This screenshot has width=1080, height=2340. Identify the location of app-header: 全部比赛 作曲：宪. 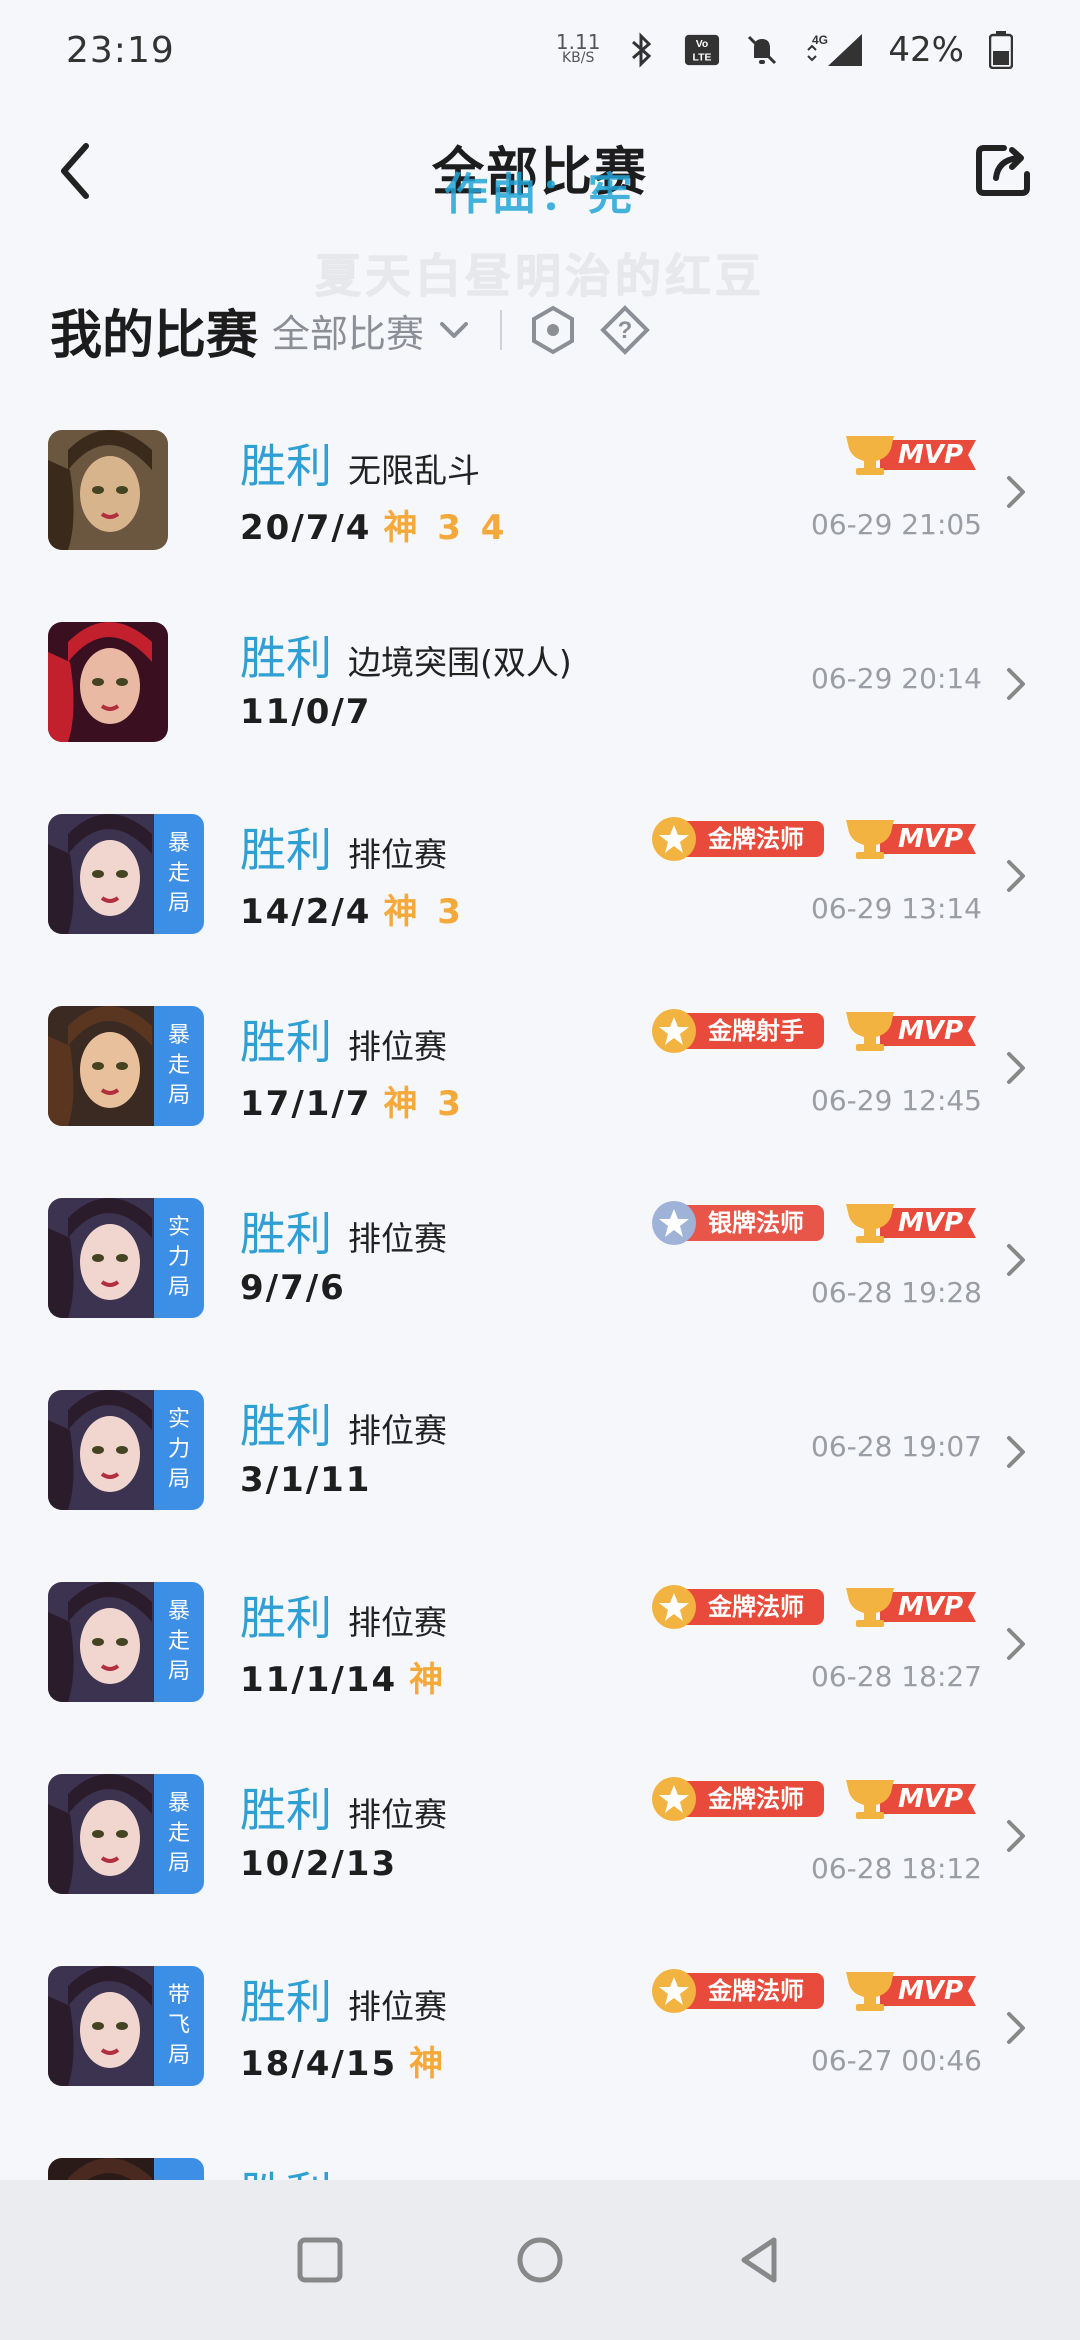
(540, 170).